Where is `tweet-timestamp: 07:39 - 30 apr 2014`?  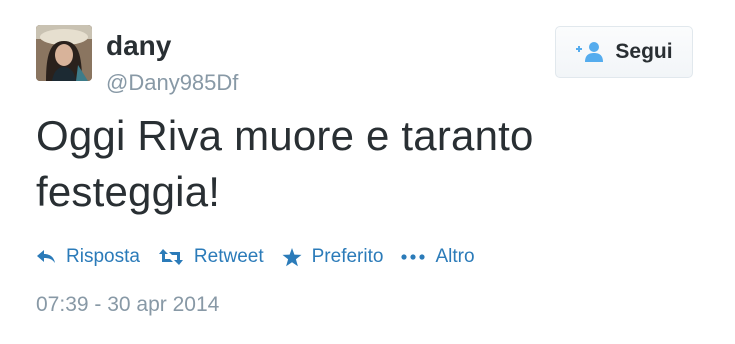
tweet-timestamp: 07:39 - 30 apr 2014 is located at coordinates (127, 305).